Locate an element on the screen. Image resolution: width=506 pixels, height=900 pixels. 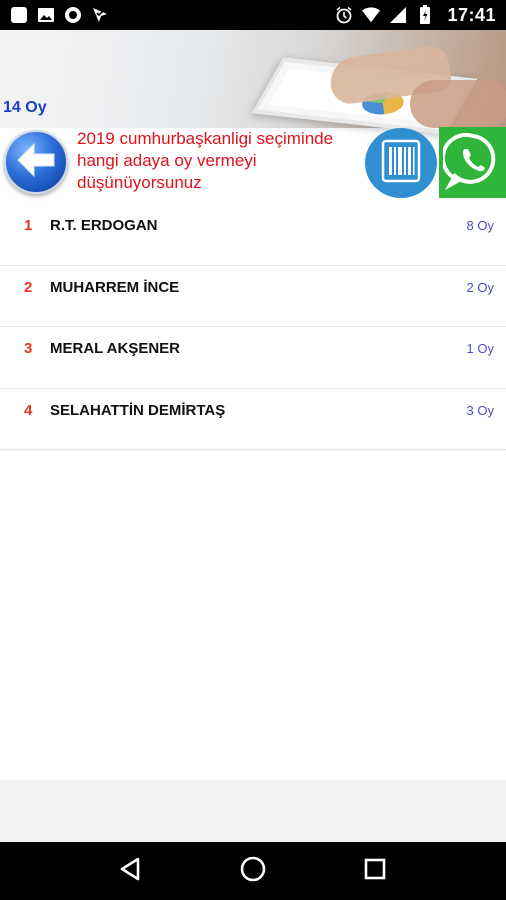
item-name: MUHARREM İNCE is located at coordinates (115, 287).